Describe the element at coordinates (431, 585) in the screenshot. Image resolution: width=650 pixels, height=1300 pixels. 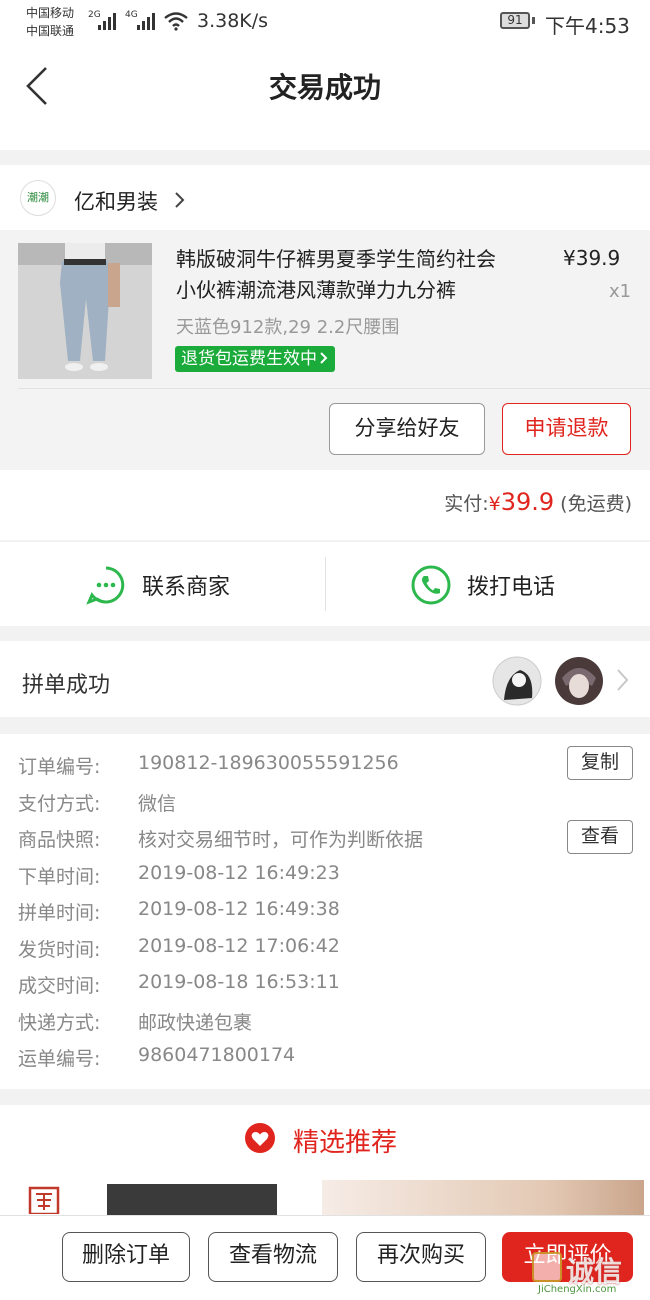
I see `phone-icon` at that location.